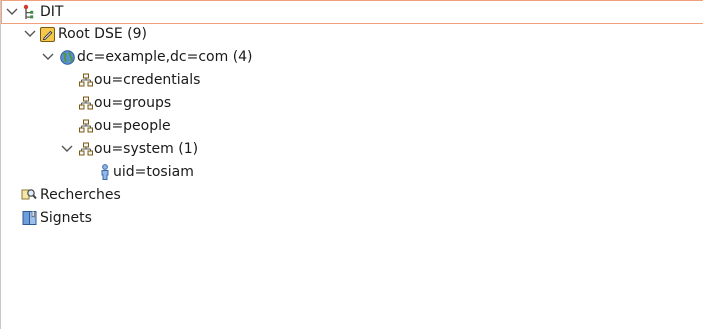  What do you see at coordinates (352, 103) in the screenshot?
I see `tree-node-ou-groups: ou=groups` at bounding box center [352, 103].